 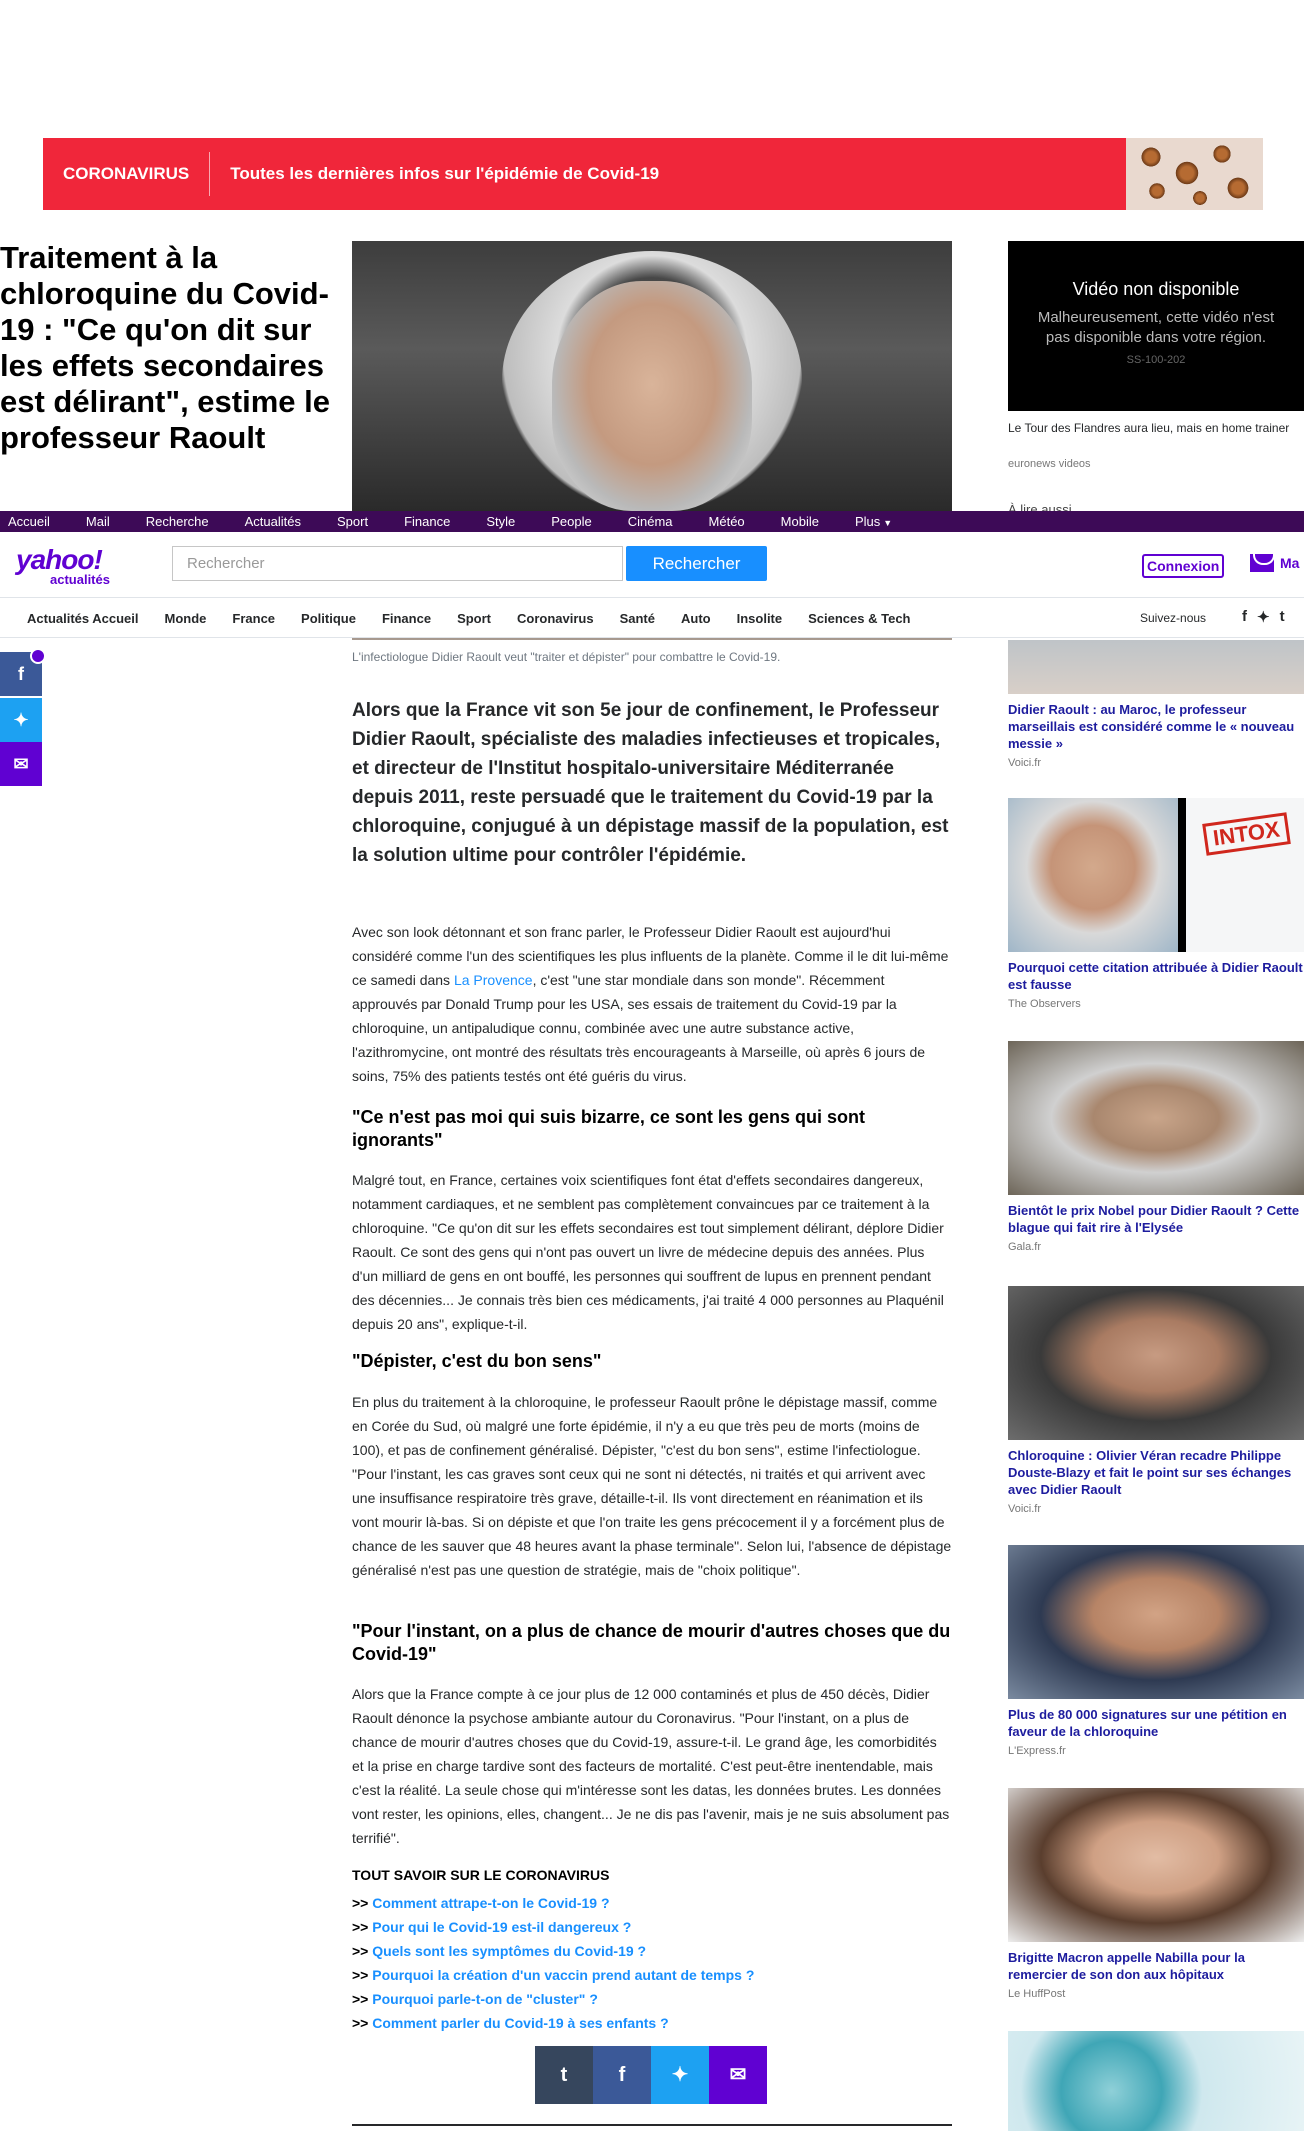 I want to click on video-code: SS-100-202, so click(x=1156, y=360).